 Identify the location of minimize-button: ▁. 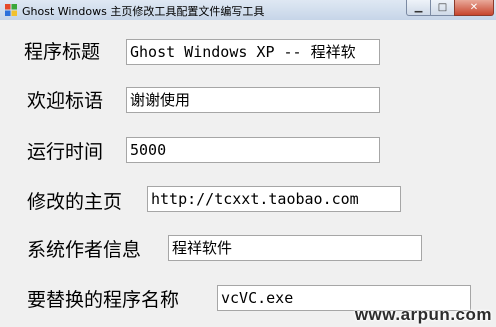
(418, 8).